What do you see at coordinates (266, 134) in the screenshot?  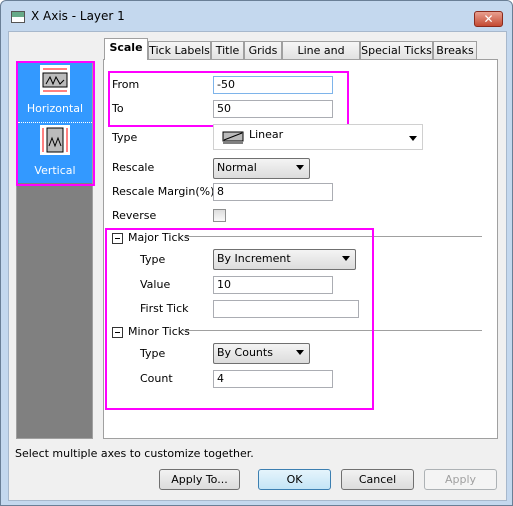 I see `type-value: Linear` at bounding box center [266, 134].